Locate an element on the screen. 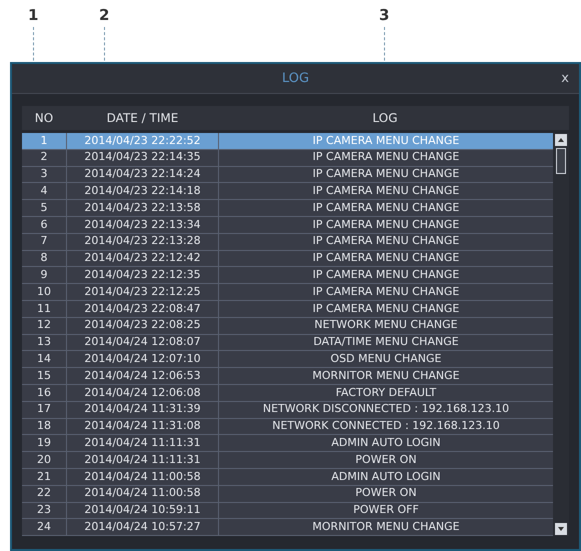 This screenshot has height=551, width=581. log-row: 12 2014/04/23 22:08:25 NETWORK MENU CHANGE is located at coordinates (287, 326).